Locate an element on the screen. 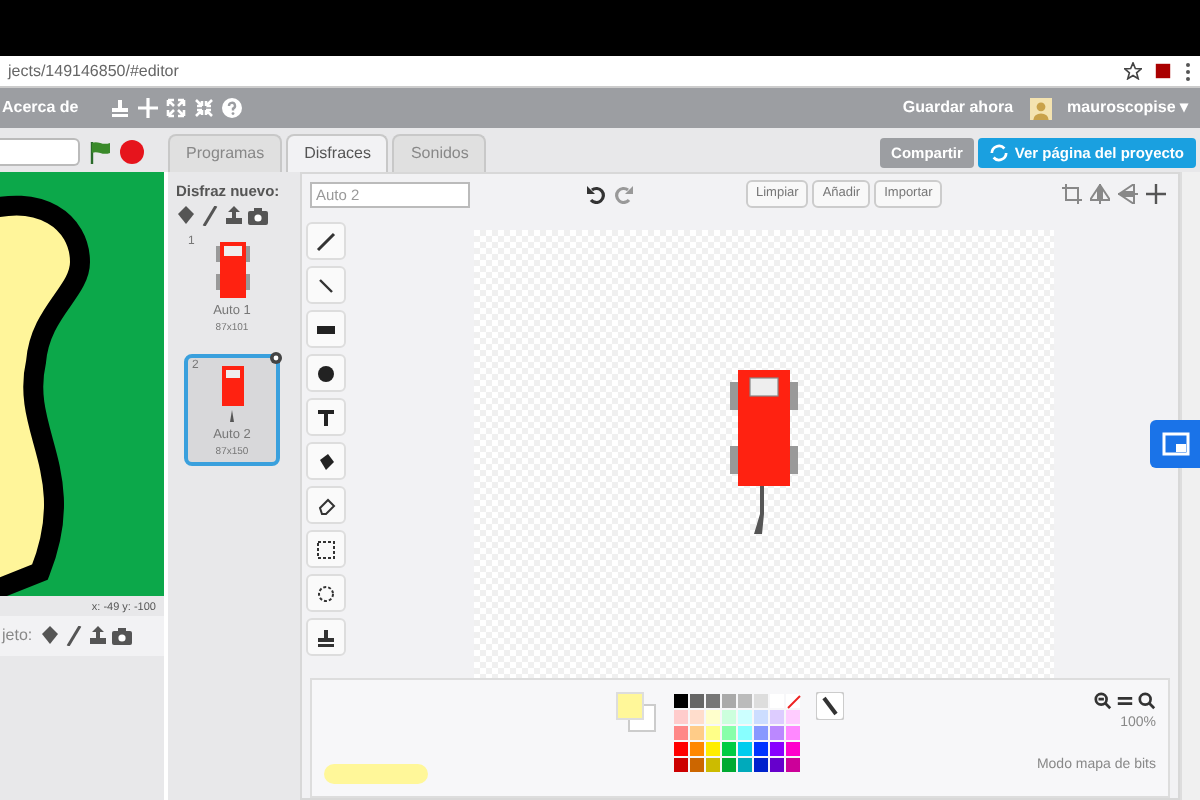  line-tool is located at coordinates (326, 285).